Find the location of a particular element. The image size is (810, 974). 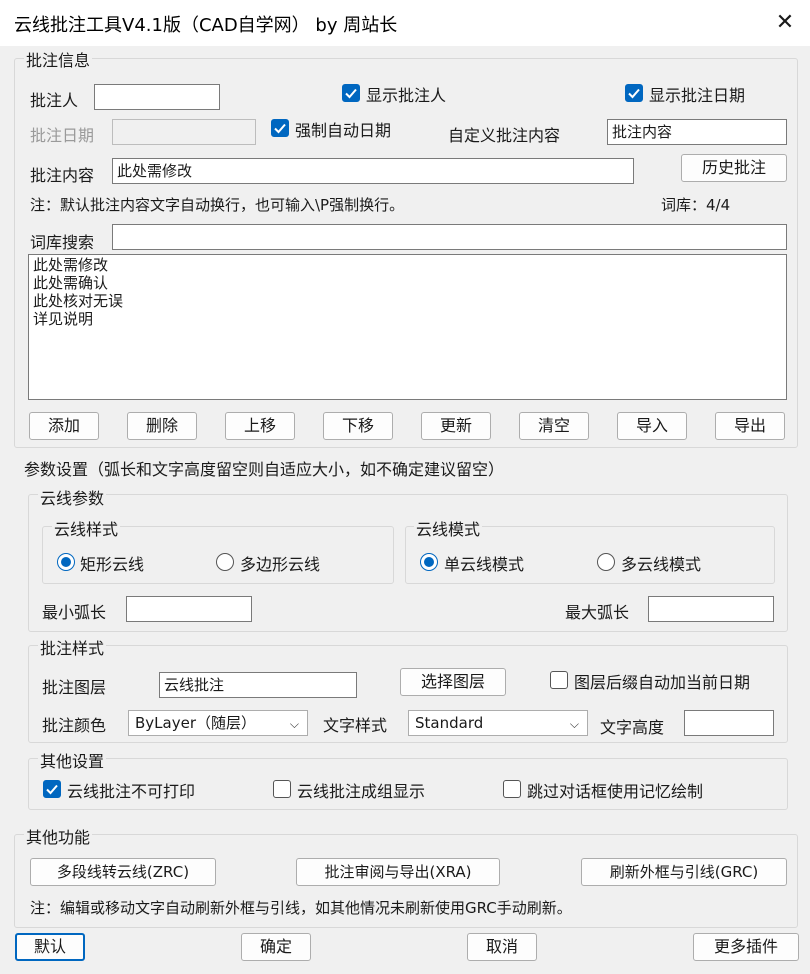

custom-content-input: 批注内容 is located at coordinates (697, 132).